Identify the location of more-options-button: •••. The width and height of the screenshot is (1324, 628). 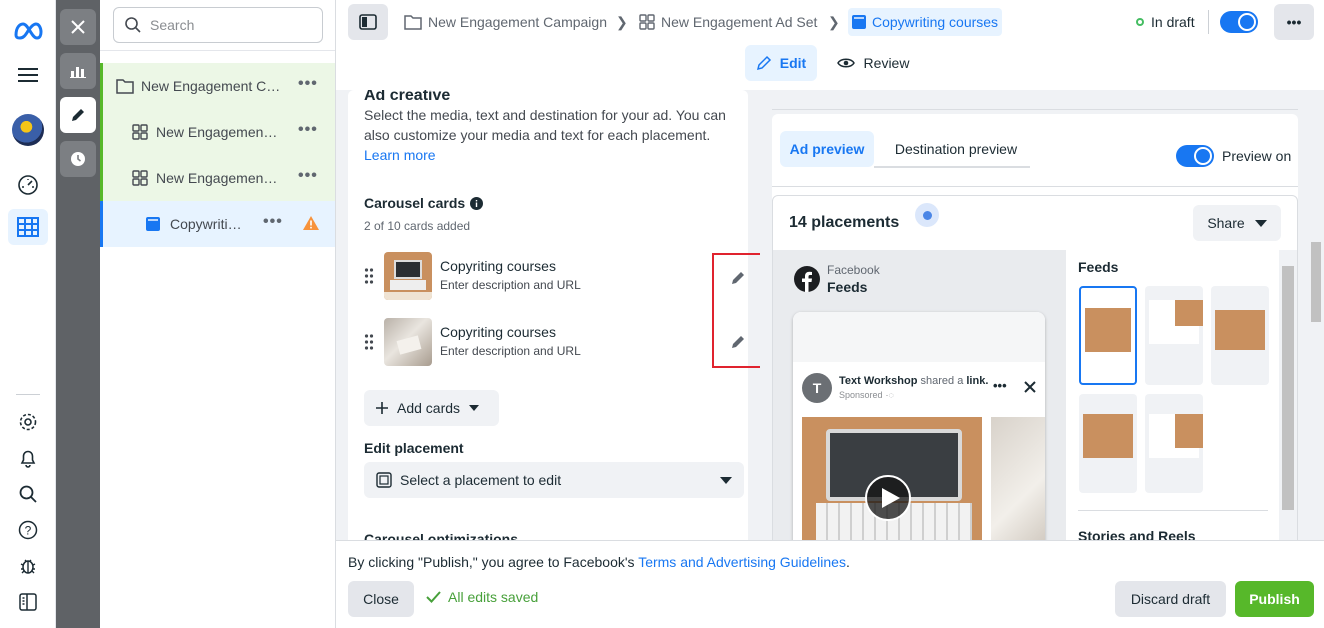
(1294, 22).